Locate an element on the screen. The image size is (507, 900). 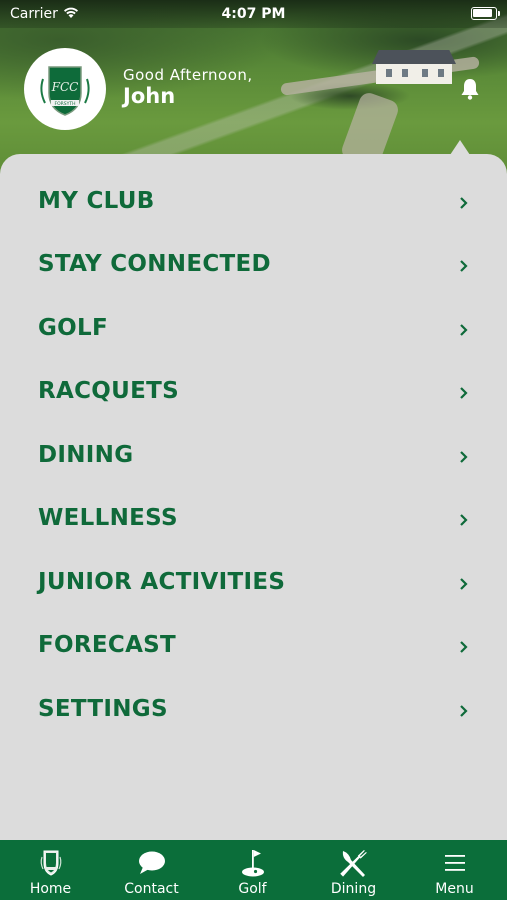
bell-icon is located at coordinates (470, 89).